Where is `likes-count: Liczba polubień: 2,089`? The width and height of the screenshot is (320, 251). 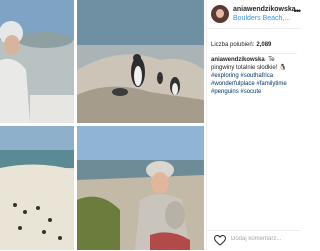 likes-count: Liczba polubień: 2,089 is located at coordinates (241, 45).